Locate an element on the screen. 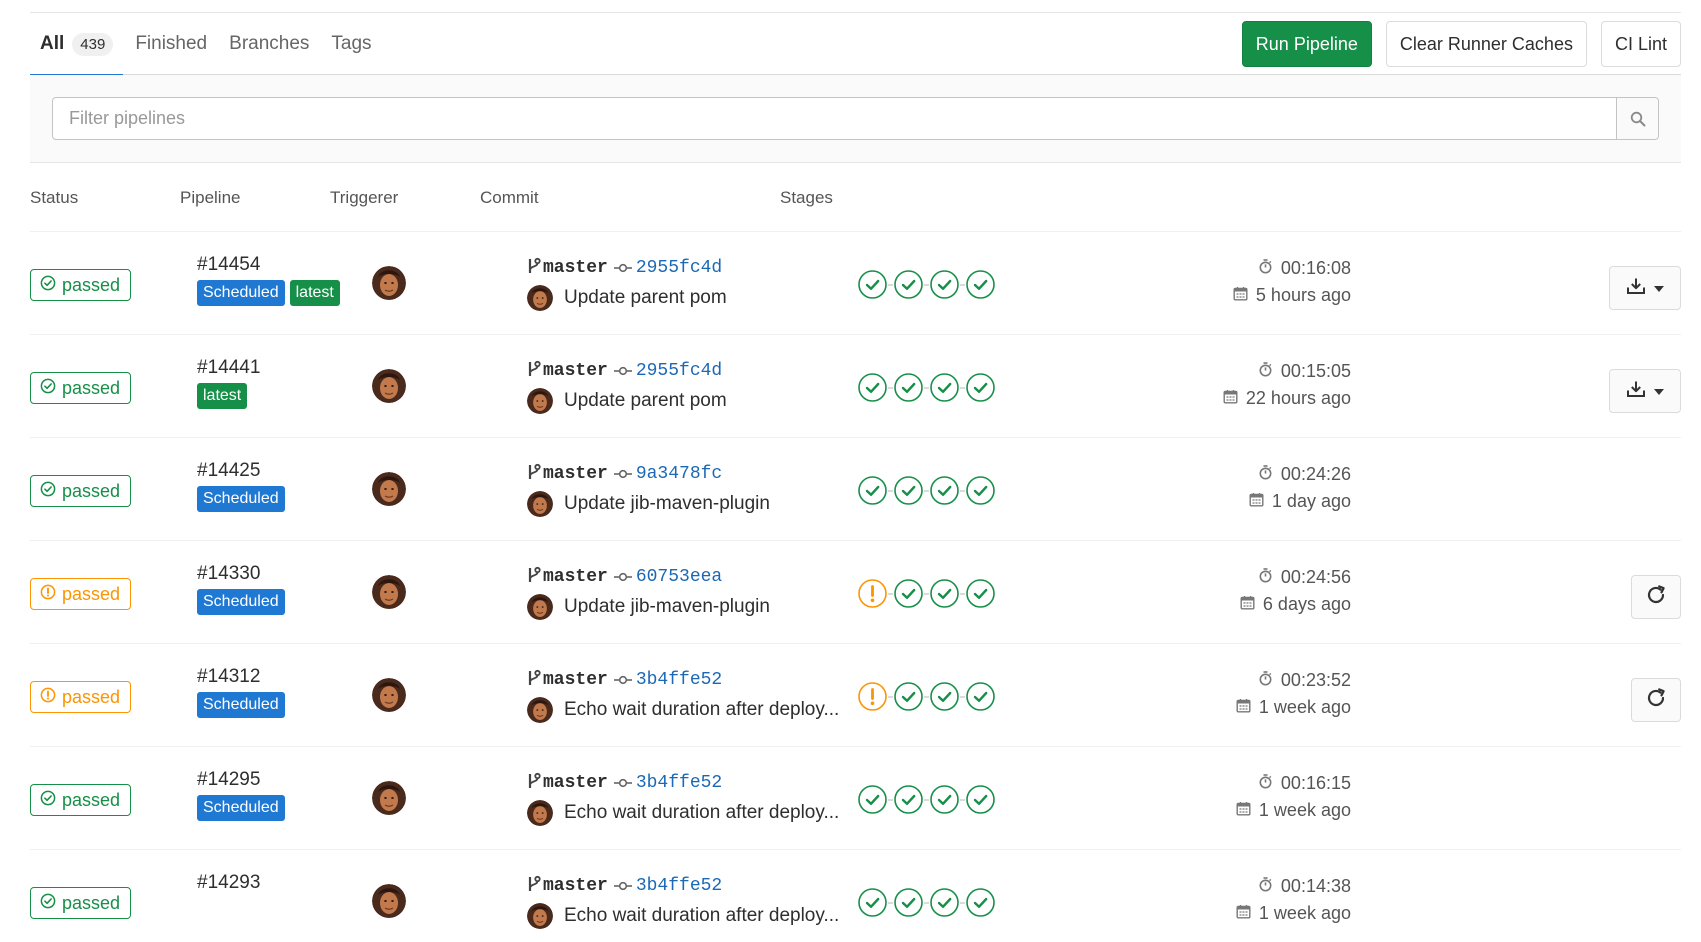 The image size is (1701, 942). commit-sha-link: 60753eea is located at coordinates (679, 577).